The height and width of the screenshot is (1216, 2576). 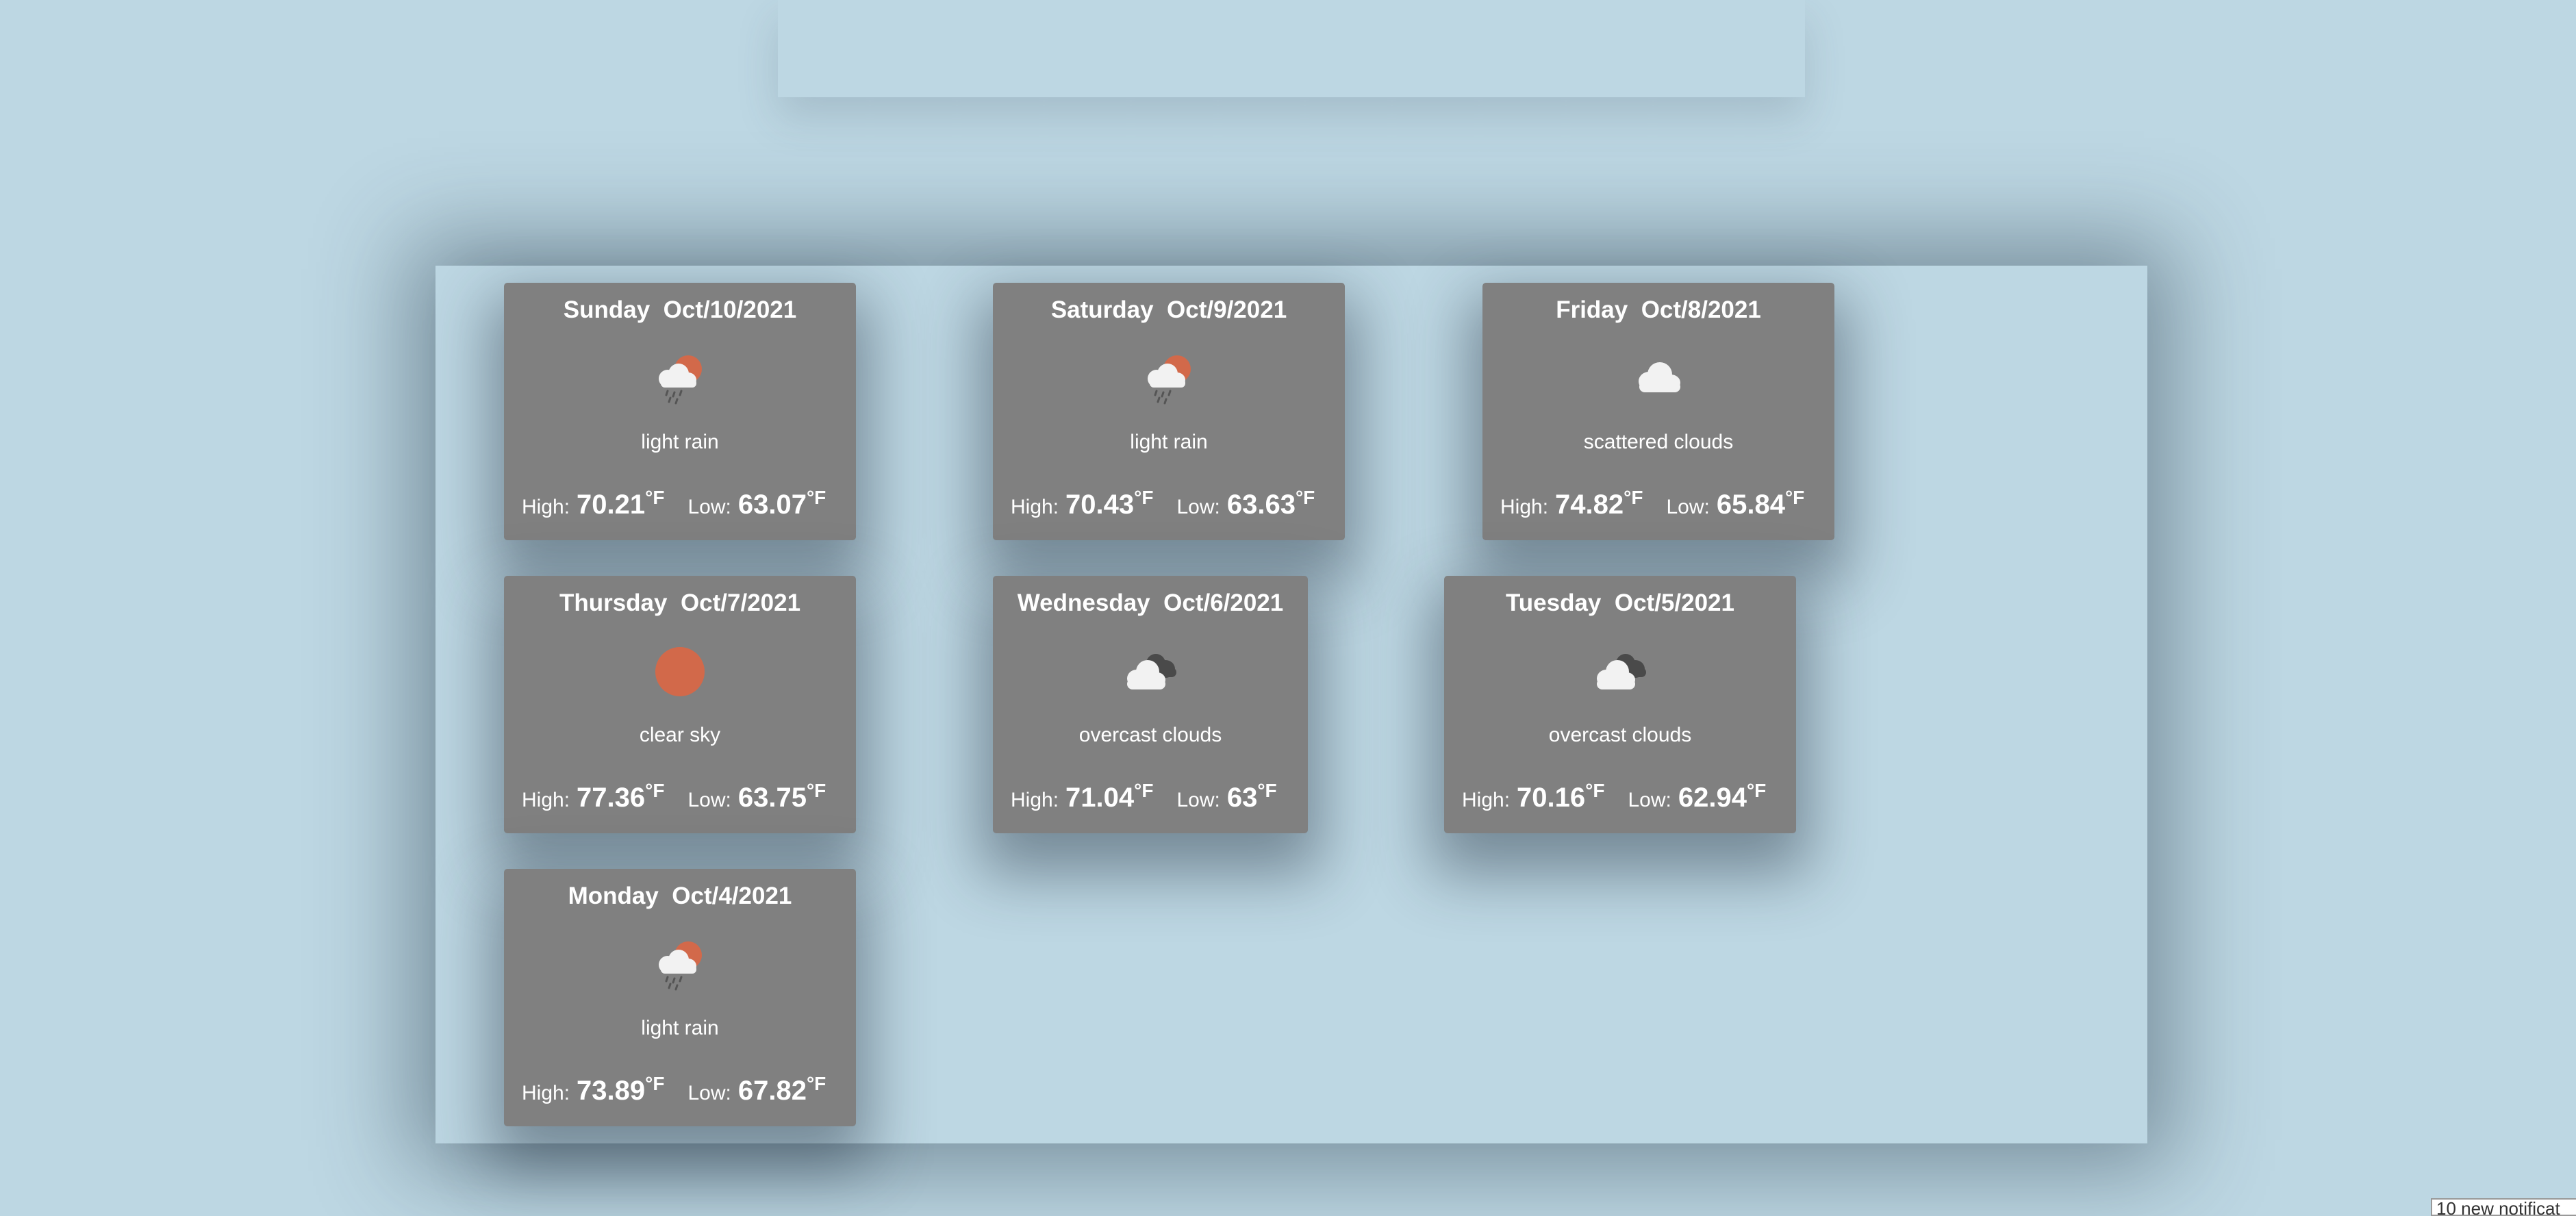 I want to click on clear-sky-icon, so click(x=680, y=671).